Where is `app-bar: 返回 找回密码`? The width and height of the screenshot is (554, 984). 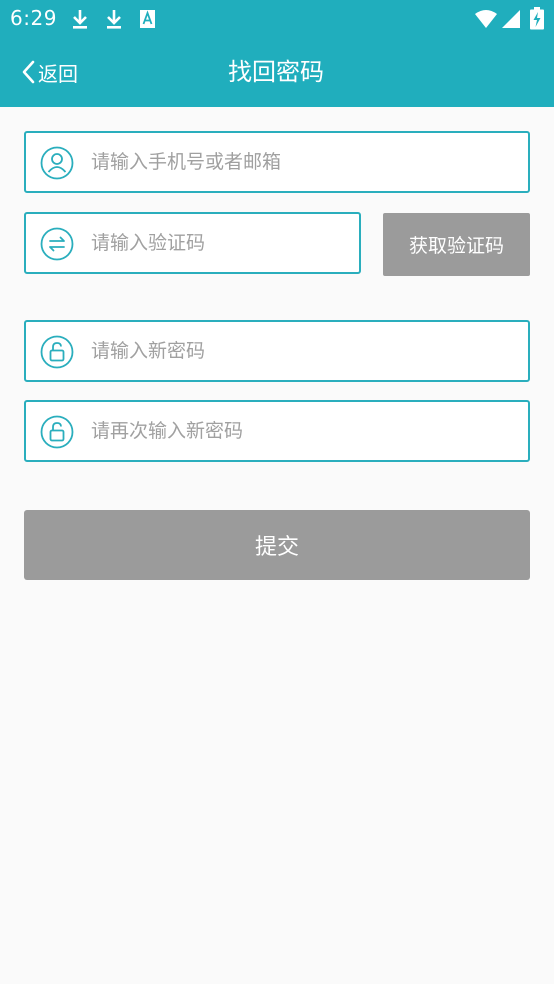 app-bar: 返回 找回密码 is located at coordinates (277, 72).